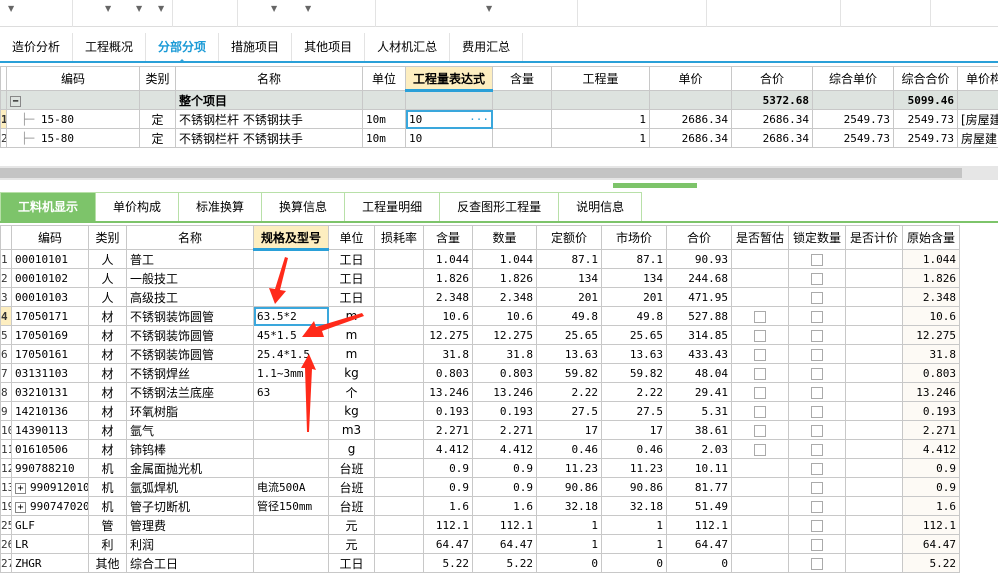  Describe the element at coordinates (329, 47) in the screenshot. I see `tab-main: 其他项目` at that location.